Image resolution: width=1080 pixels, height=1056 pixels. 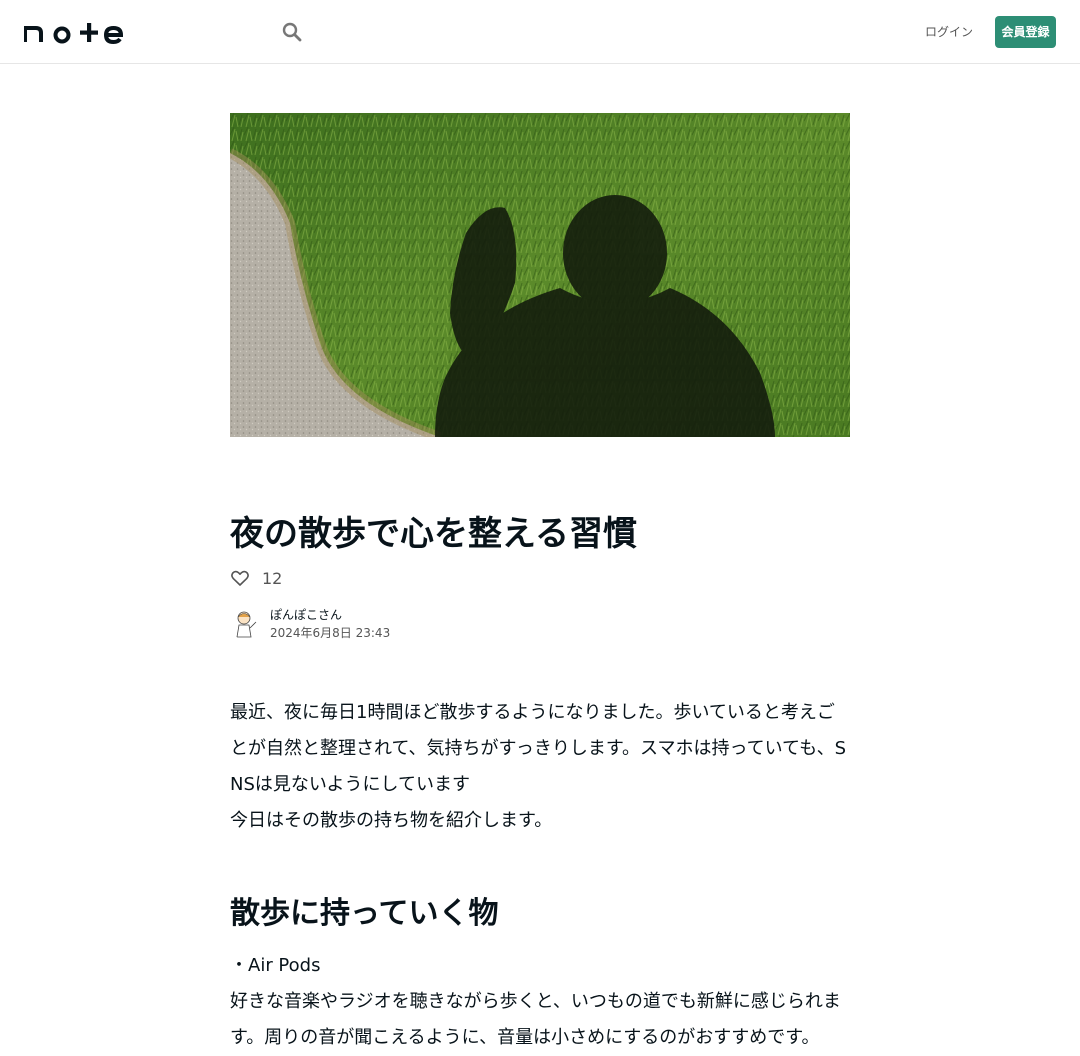 What do you see at coordinates (256, 578) in the screenshot?
I see `like-area: 12` at bounding box center [256, 578].